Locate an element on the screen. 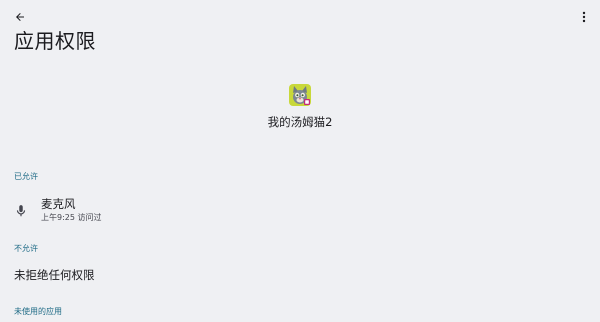 This screenshot has height=322, width=600. section-header-denied: 不允许 is located at coordinates (26, 248).